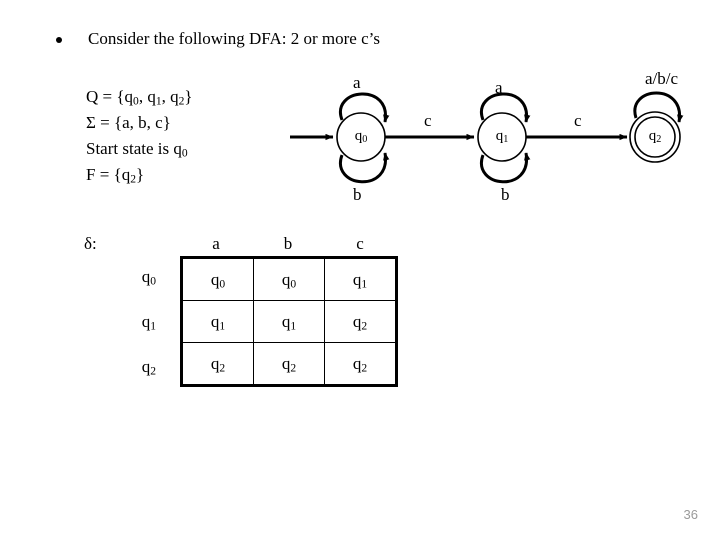  What do you see at coordinates (578, 120) in the screenshot?
I see `edge-label-q1-q2-c: c` at bounding box center [578, 120].